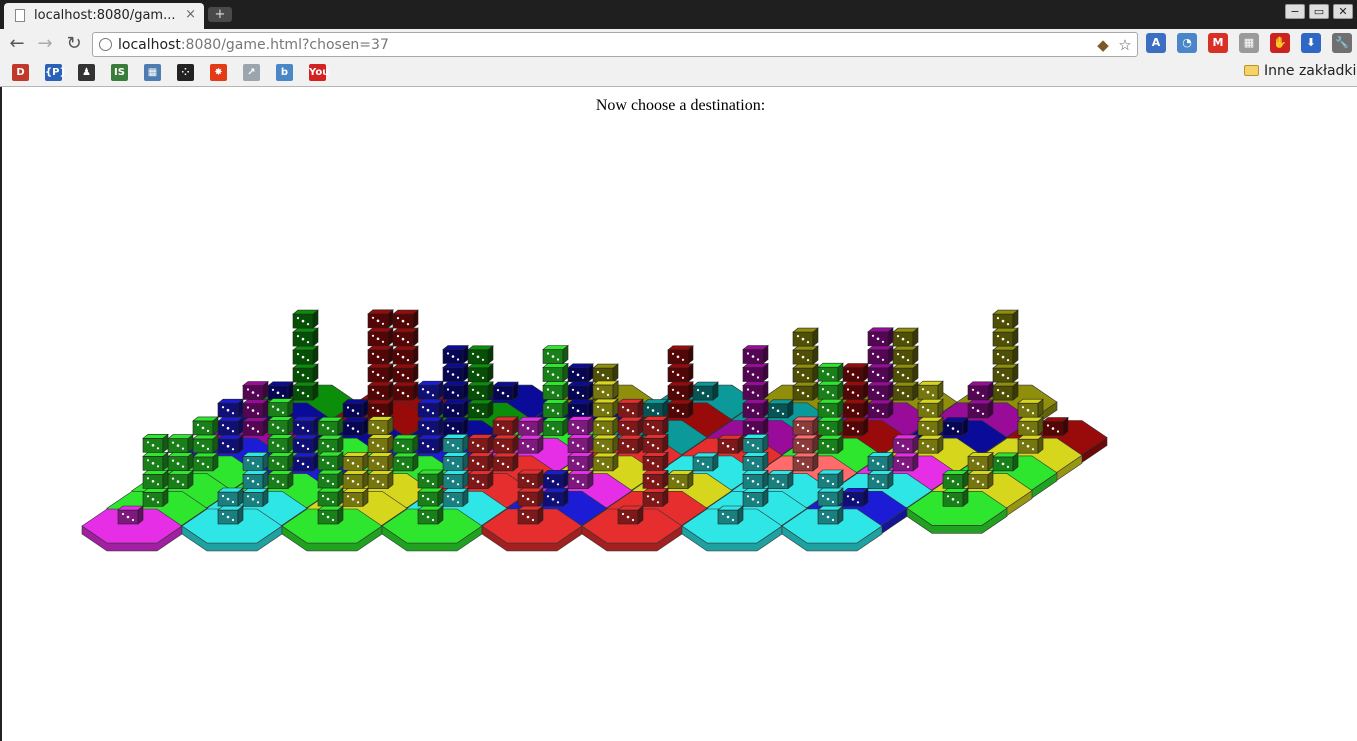 The height and width of the screenshot is (741, 1357). Describe the element at coordinates (251, 72) in the screenshot. I see `chart-bookmark-icon: ↗` at that location.